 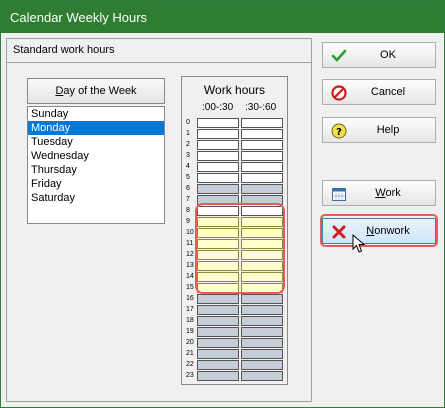 What do you see at coordinates (234, 90) in the screenshot?
I see `work-hours-title: Work hours` at bounding box center [234, 90].